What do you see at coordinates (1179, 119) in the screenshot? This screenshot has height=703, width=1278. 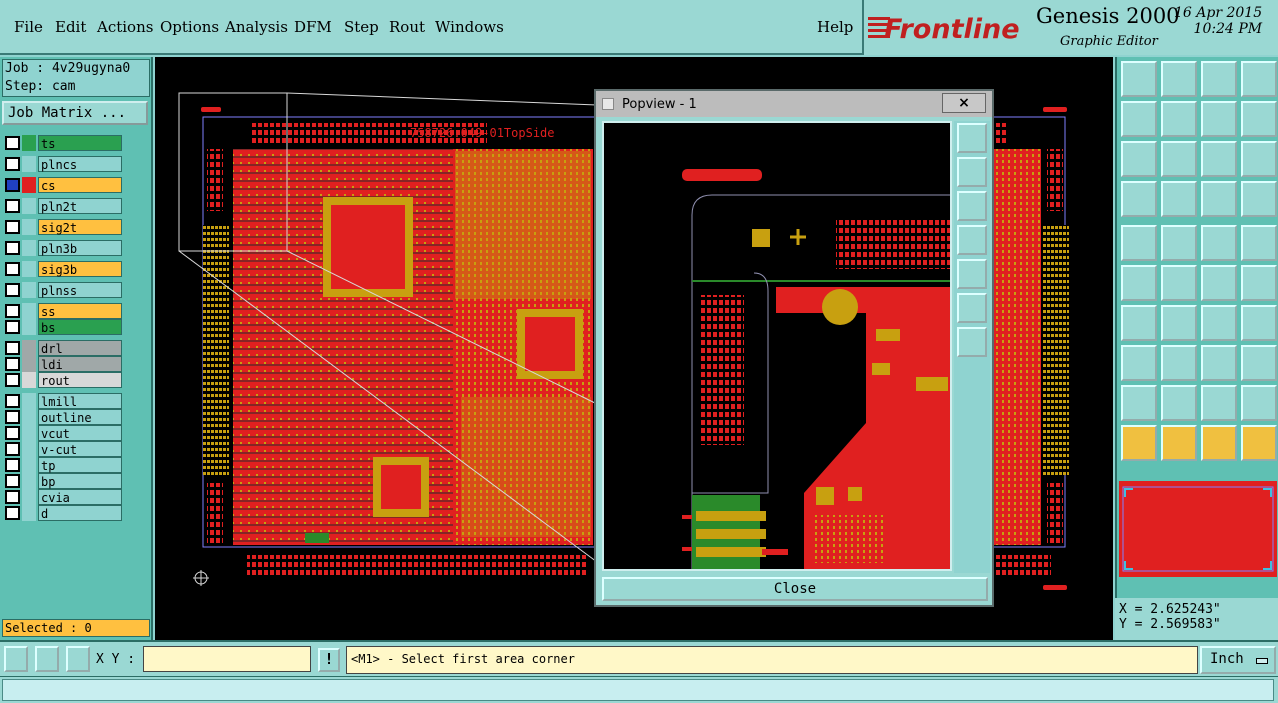 I see `next-icon` at bounding box center [1179, 119].